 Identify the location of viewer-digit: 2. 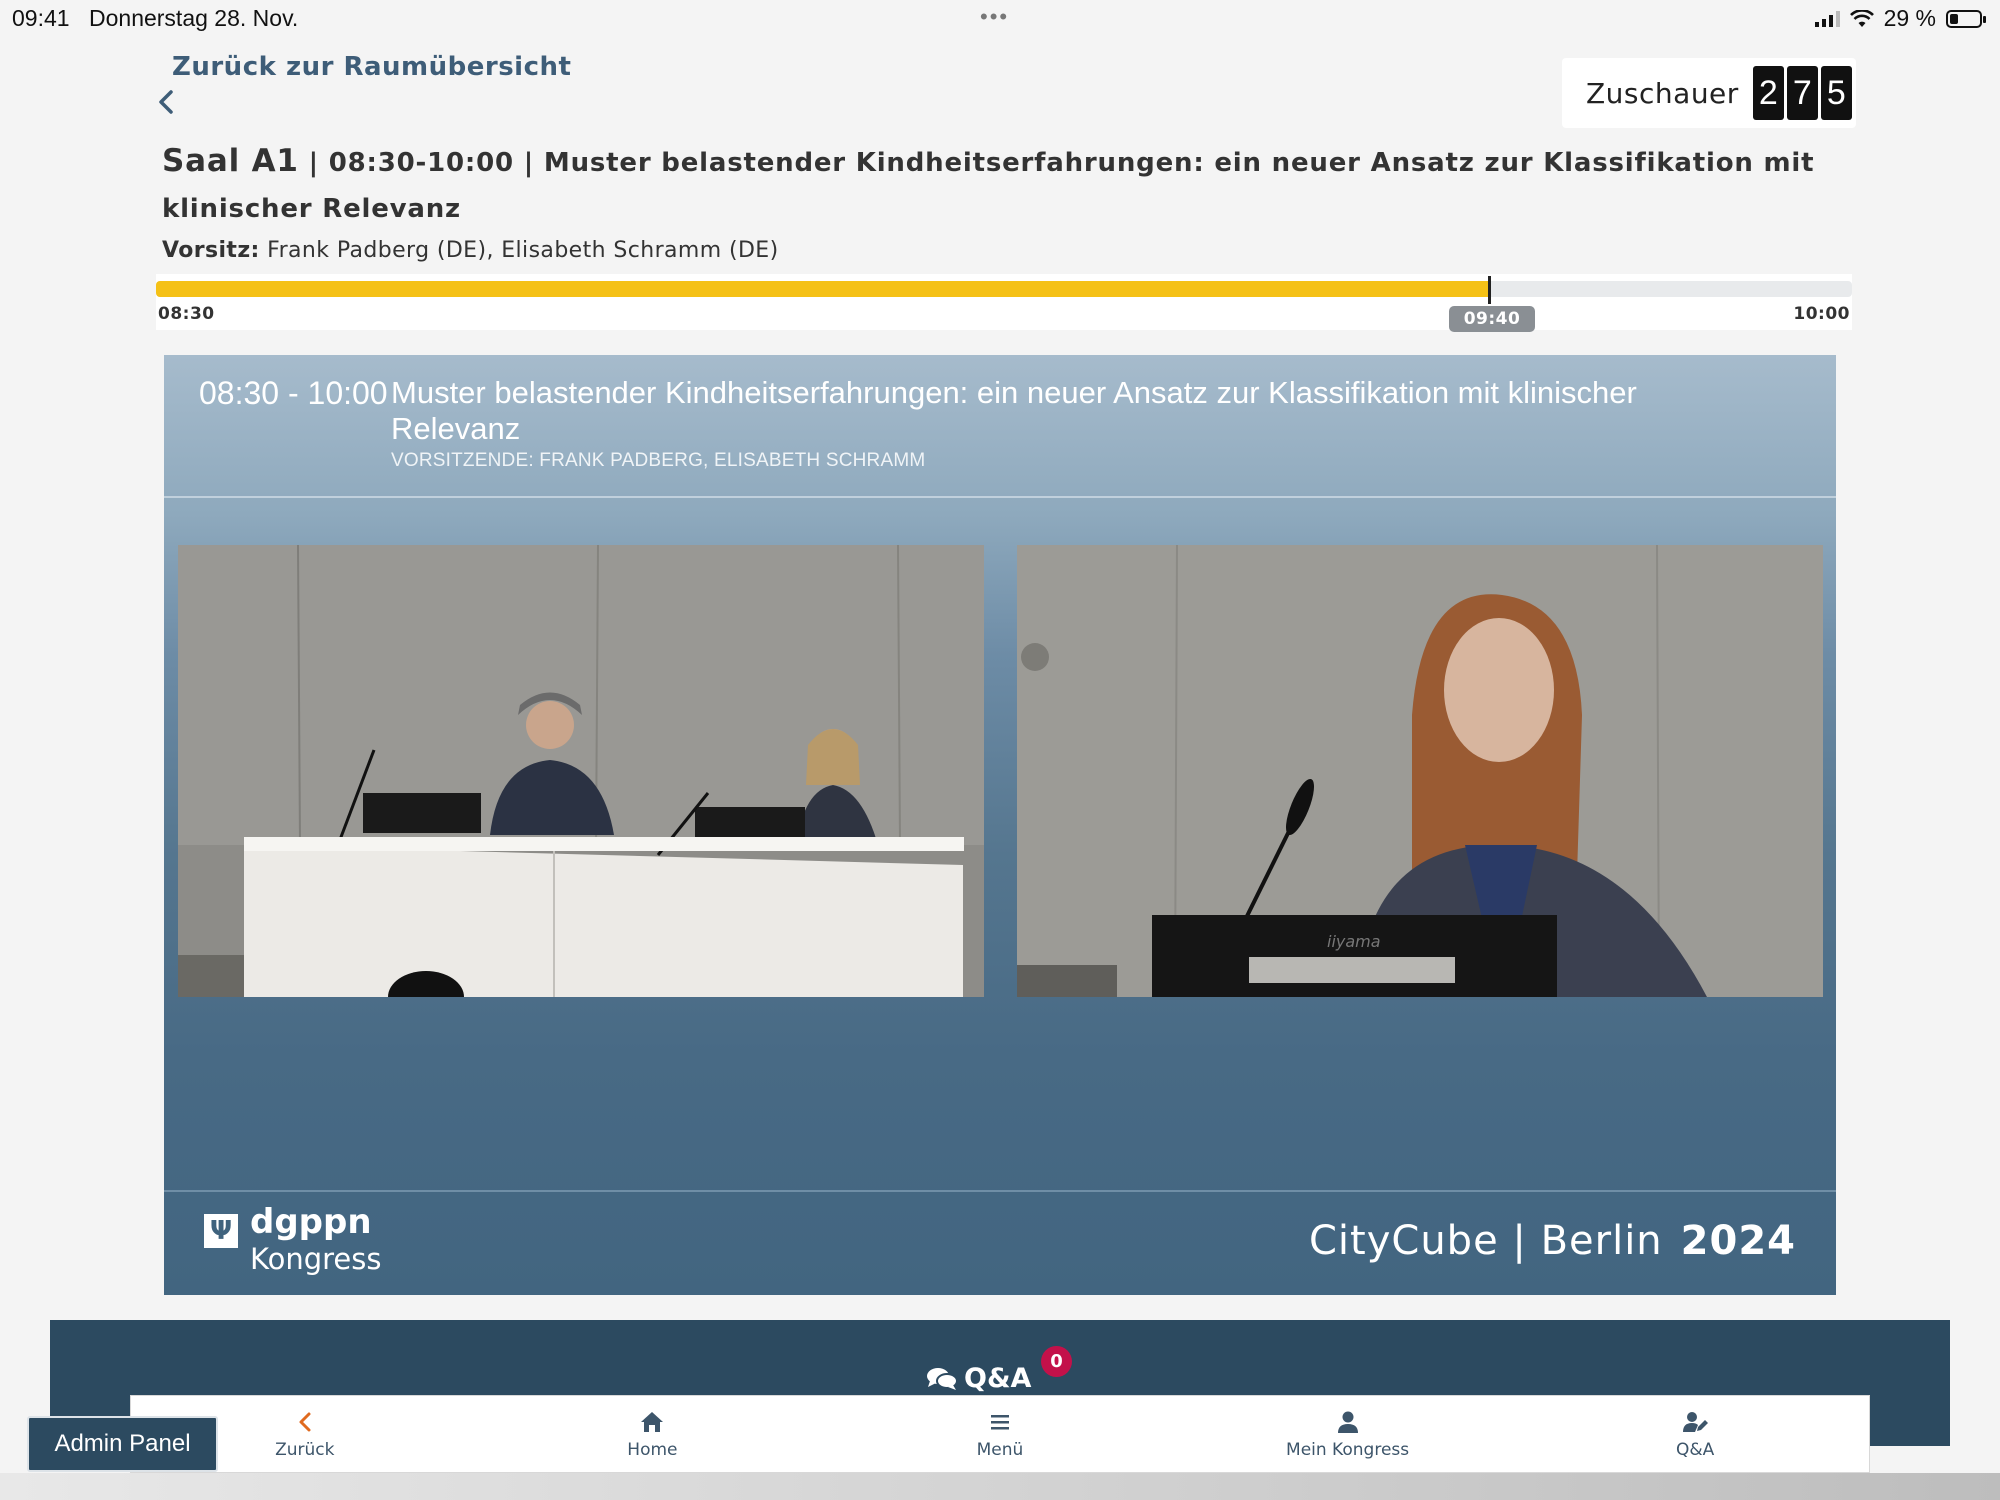
(1768, 93).